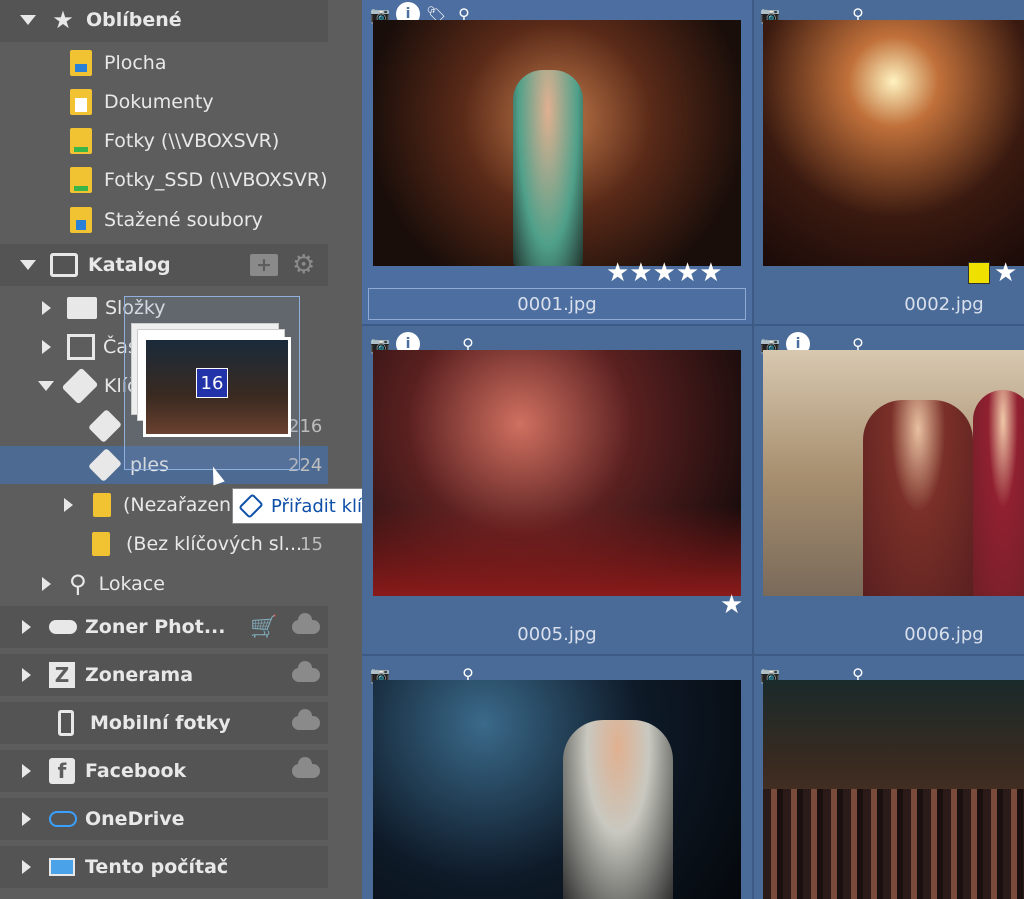  I want to click on tag-outline-icon, so click(251, 506).